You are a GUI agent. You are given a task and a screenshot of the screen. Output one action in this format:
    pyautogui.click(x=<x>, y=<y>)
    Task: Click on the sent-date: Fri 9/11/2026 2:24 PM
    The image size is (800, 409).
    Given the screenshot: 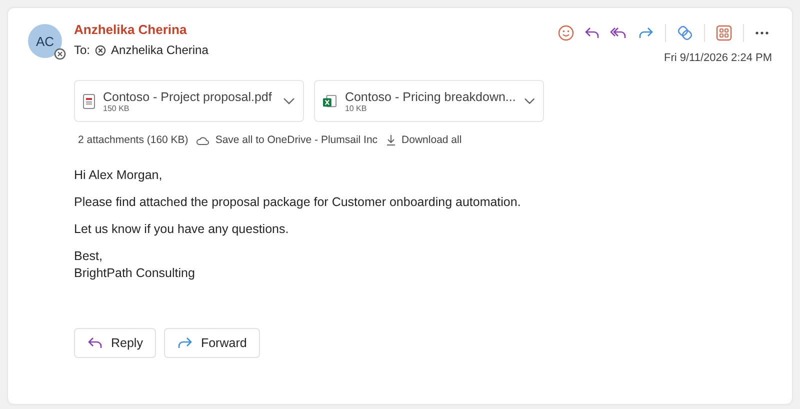 What is the action you would take?
    pyautogui.click(x=718, y=58)
    